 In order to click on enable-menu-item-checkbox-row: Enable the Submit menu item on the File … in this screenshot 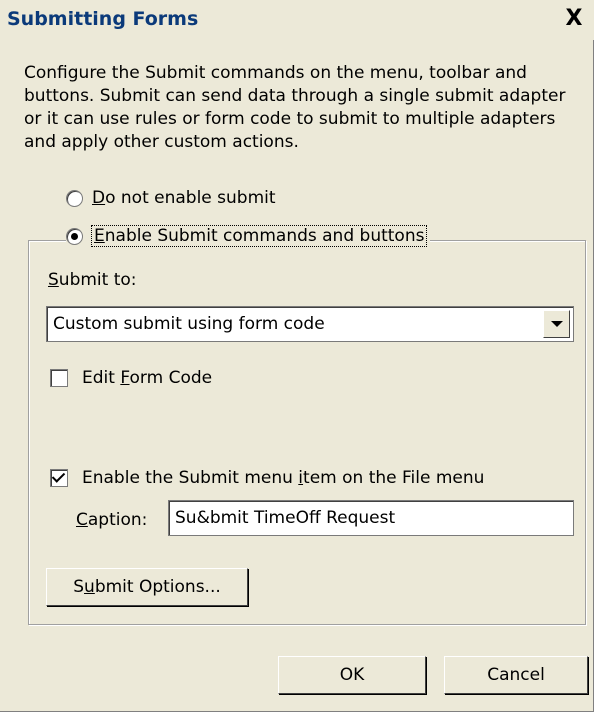, I will do `click(267, 478)`.